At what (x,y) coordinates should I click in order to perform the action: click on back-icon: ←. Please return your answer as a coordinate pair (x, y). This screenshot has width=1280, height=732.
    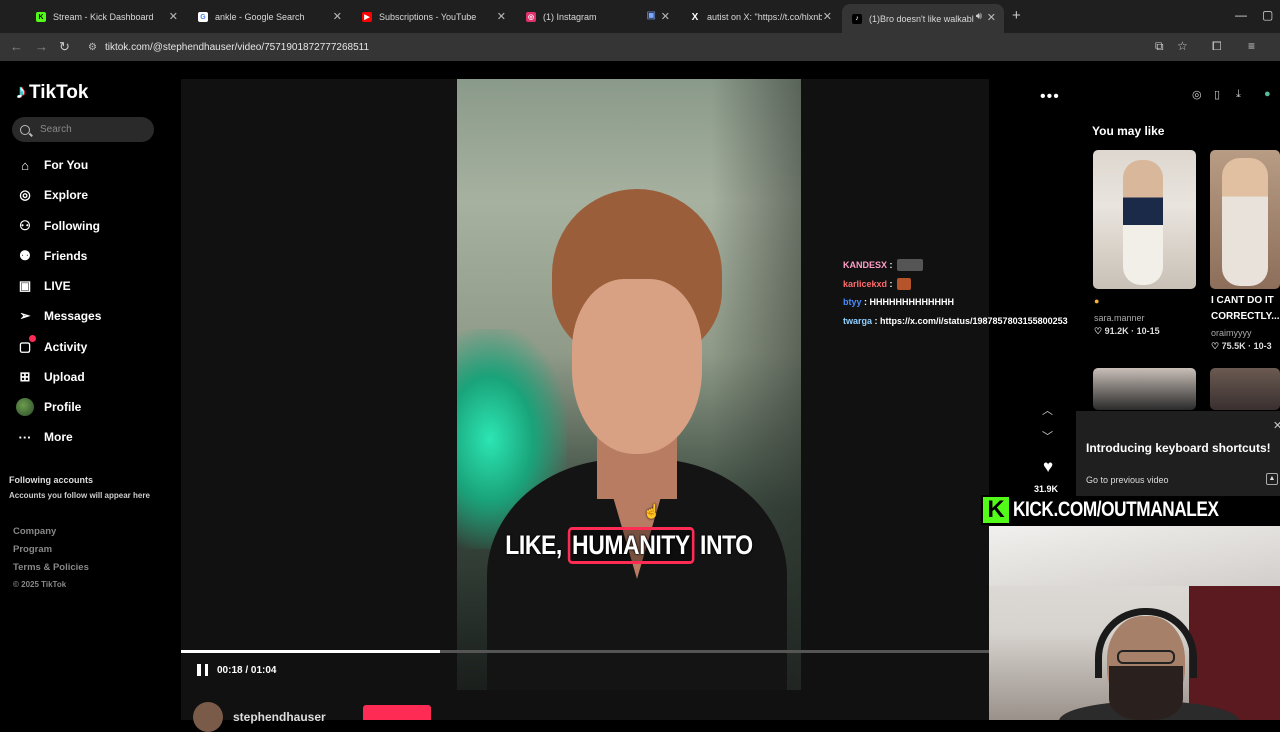
    Looking at the image, I should click on (16, 46).